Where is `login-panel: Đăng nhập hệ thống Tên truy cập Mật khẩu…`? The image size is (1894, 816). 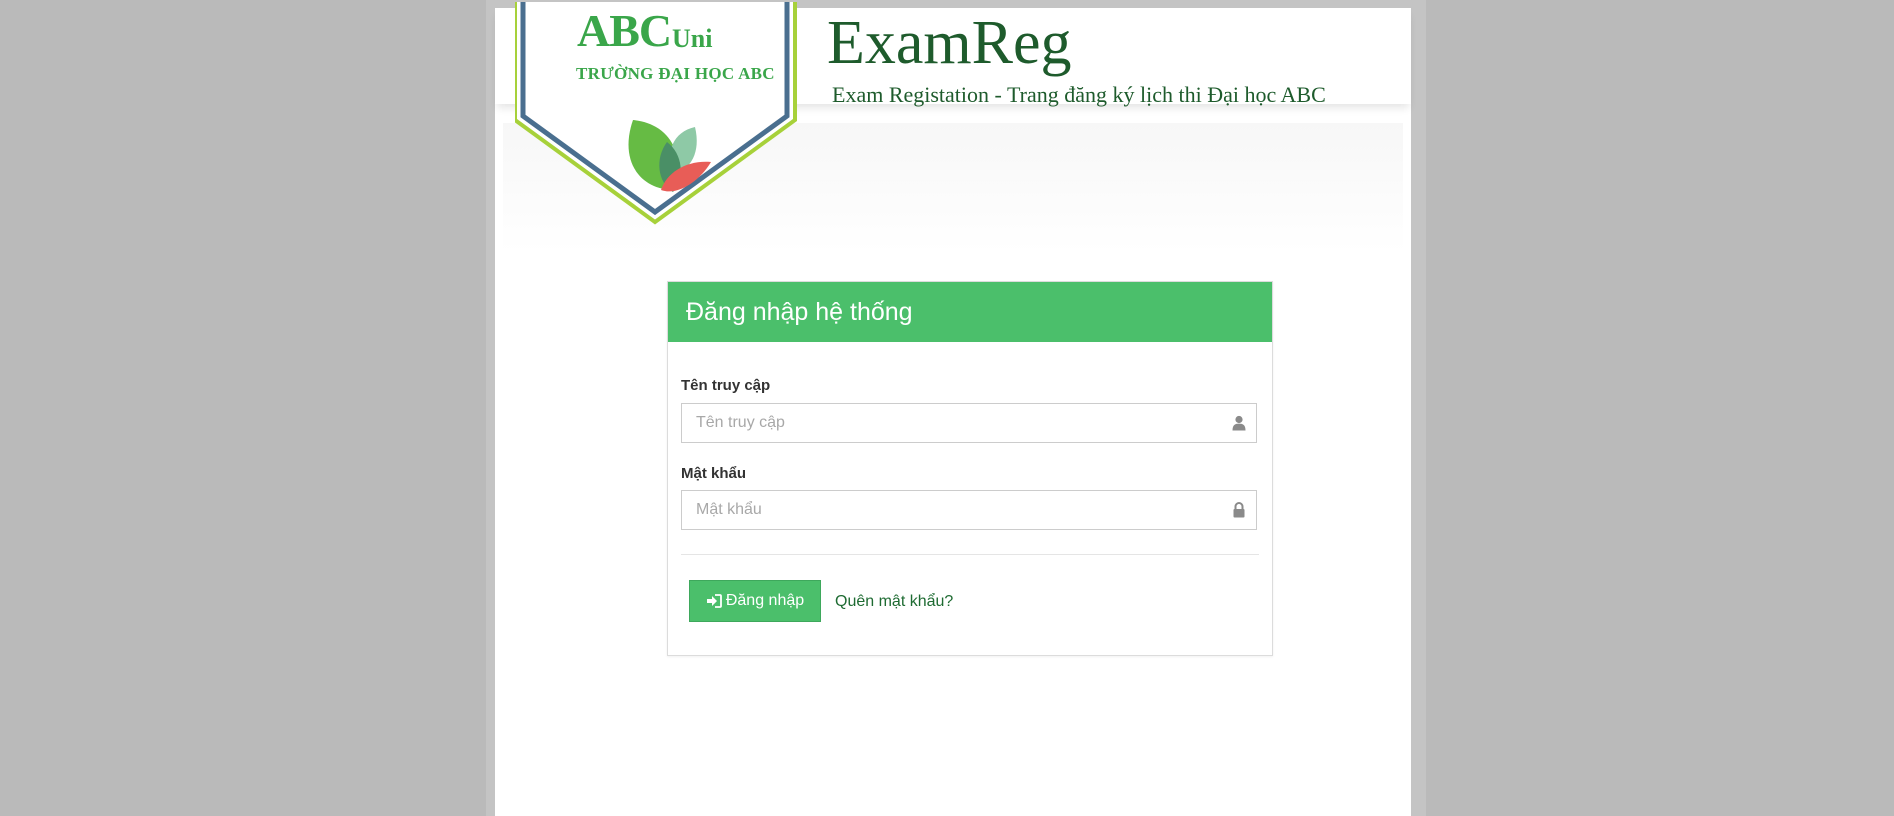 login-panel: Đăng nhập hệ thống Tên truy cập Mật khẩu… is located at coordinates (970, 468).